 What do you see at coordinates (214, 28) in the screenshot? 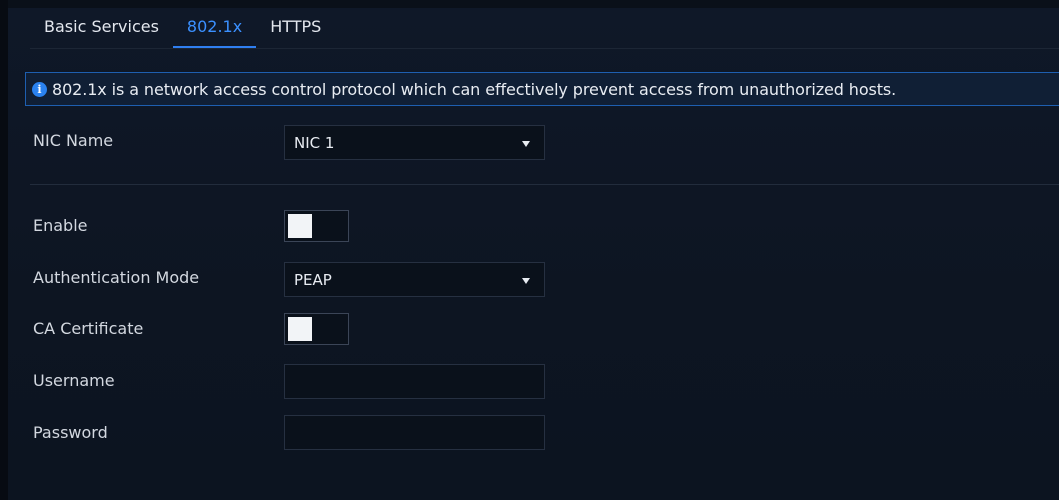
I see `tab-802-1x: 802.1x` at bounding box center [214, 28].